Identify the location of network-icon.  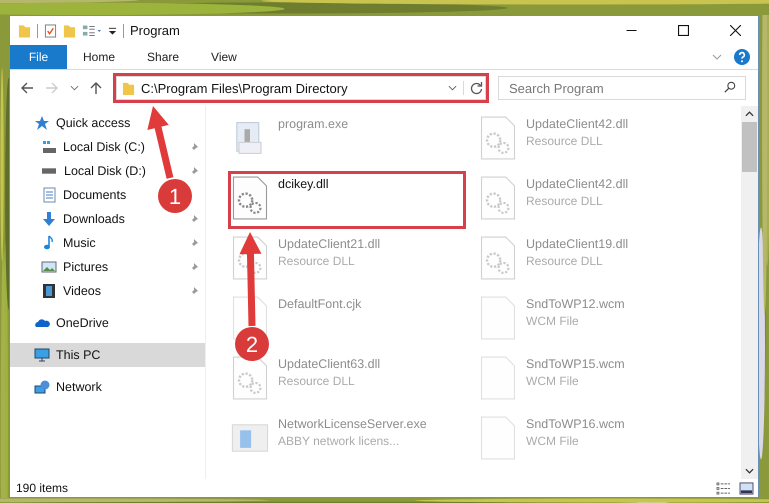
(42, 387).